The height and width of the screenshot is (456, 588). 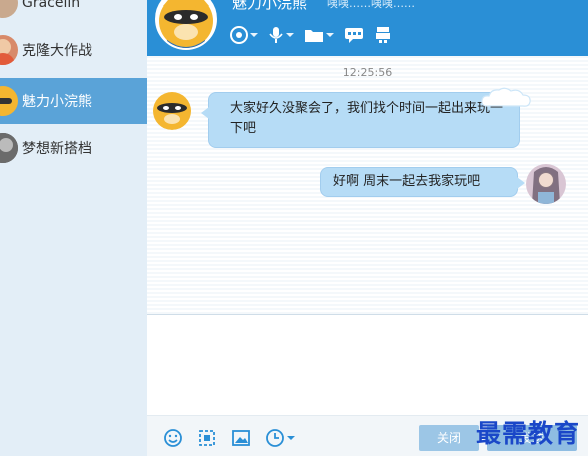 What do you see at coordinates (449, 438) in the screenshot?
I see `close-button: 关闭` at bounding box center [449, 438].